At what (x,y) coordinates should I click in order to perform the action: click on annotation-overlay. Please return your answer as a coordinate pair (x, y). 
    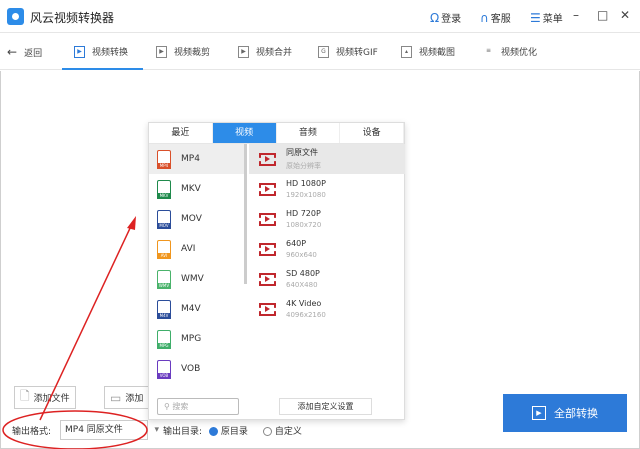
    Looking at the image, I should click on (75, 332).